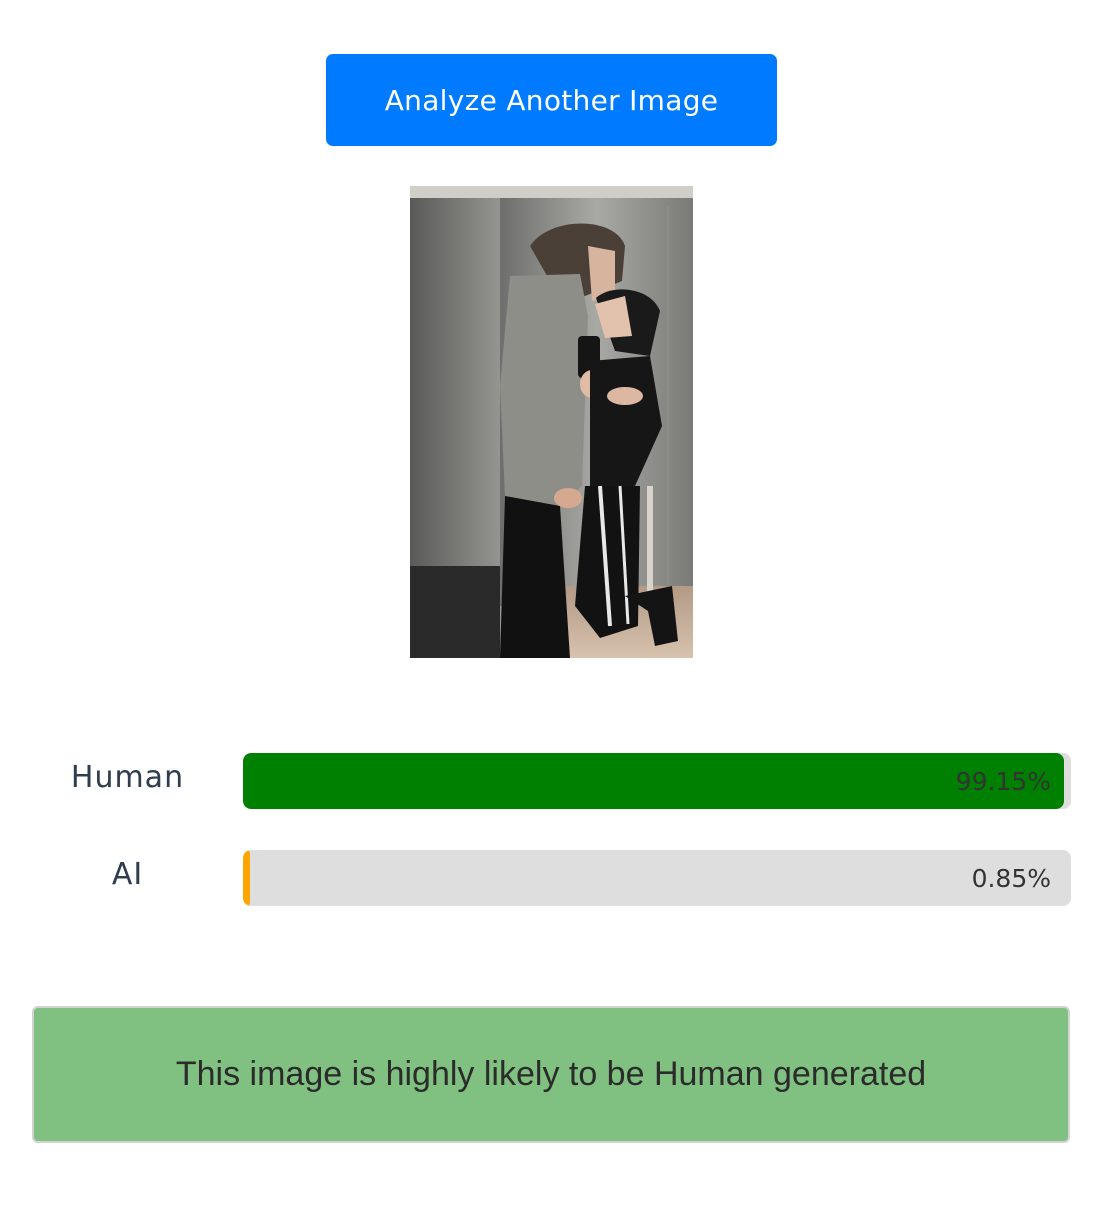 This screenshot has height=1232, width=1102. What do you see at coordinates (657, 878) in the screenshot?
I see `ai-score-bar: 0.85%` at bounding box center [657, 878].